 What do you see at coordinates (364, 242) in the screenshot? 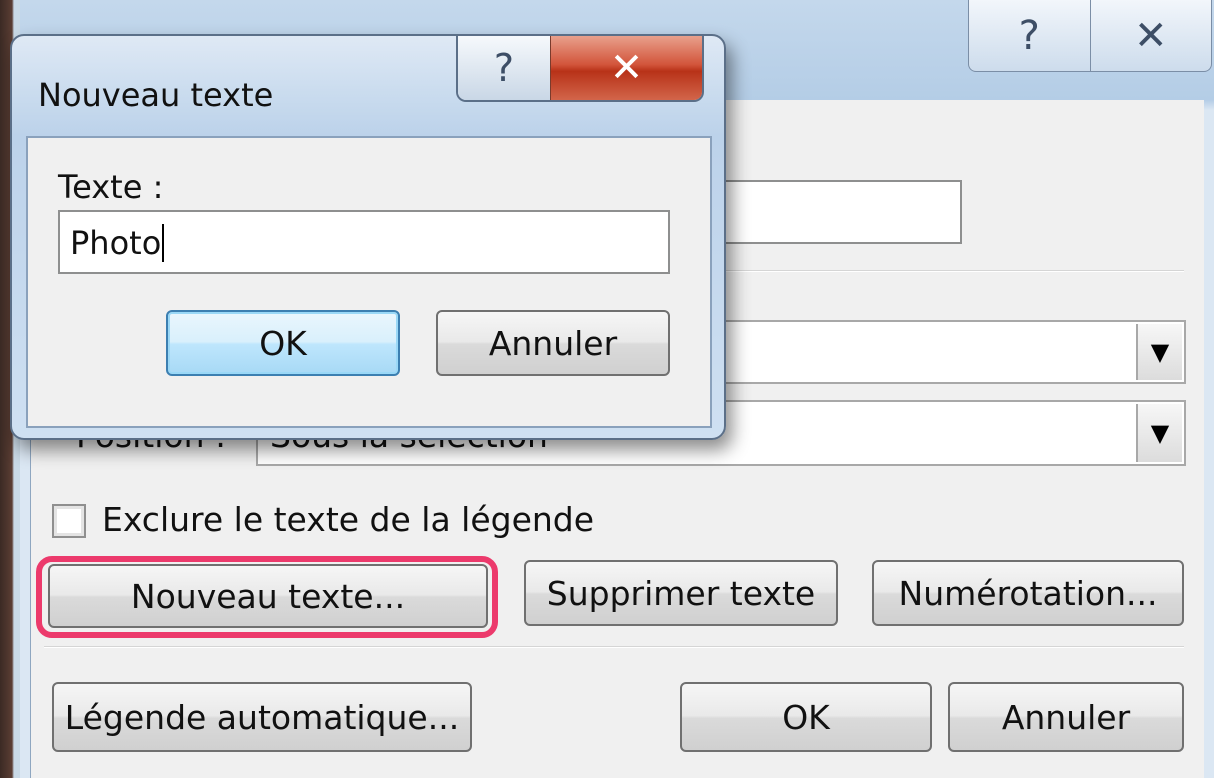
I see `text-input: Photo` at bounding box center [364, 242].